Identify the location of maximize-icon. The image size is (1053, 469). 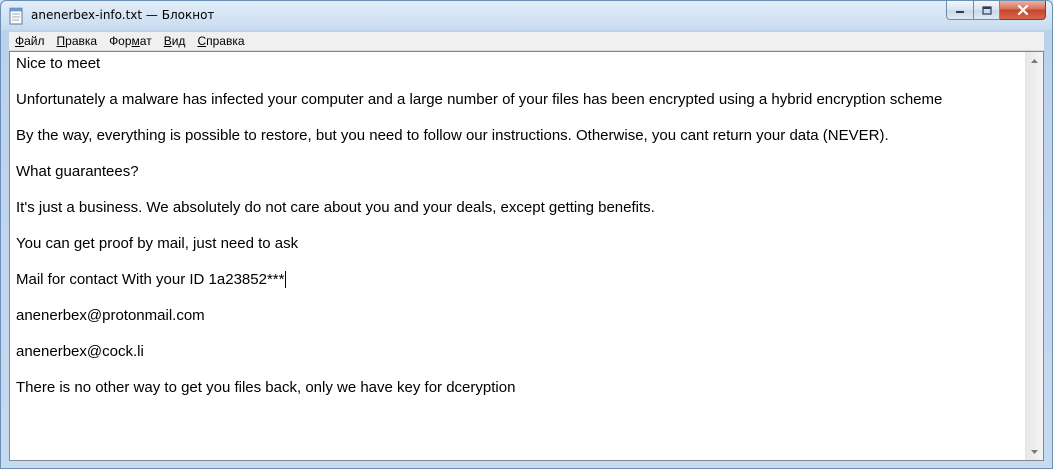
(986, 10).